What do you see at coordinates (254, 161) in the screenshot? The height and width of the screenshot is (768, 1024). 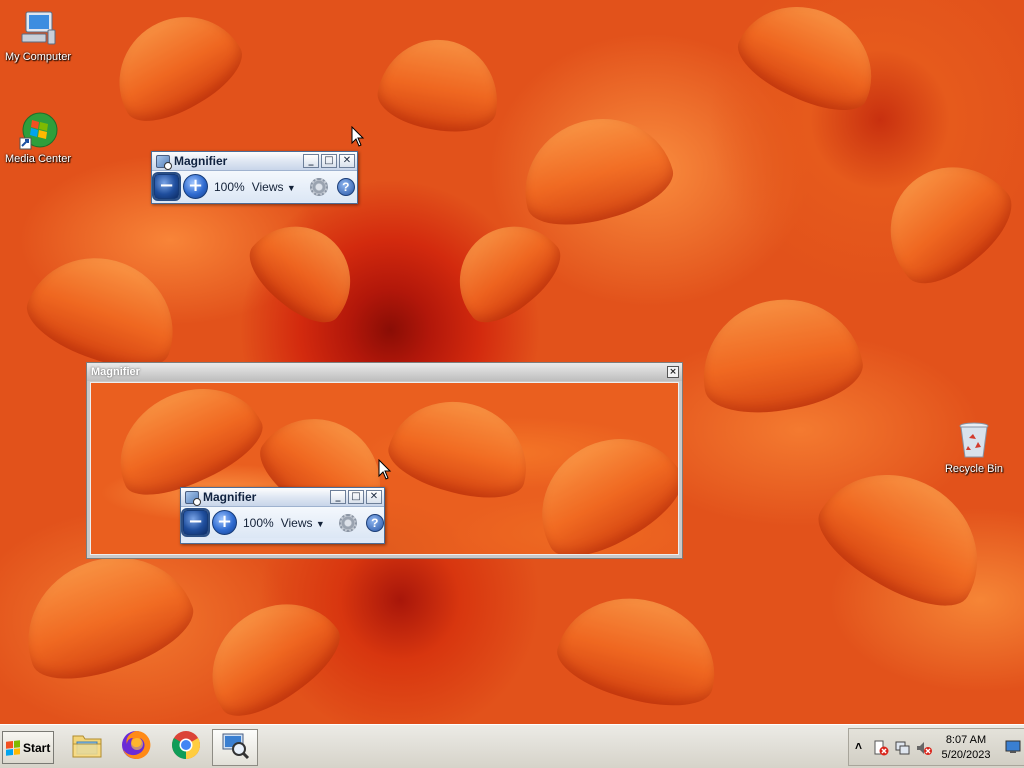 I see `magnifier-titlebar: Magnifier _ □ ✕` at bounding box center [254, 161].